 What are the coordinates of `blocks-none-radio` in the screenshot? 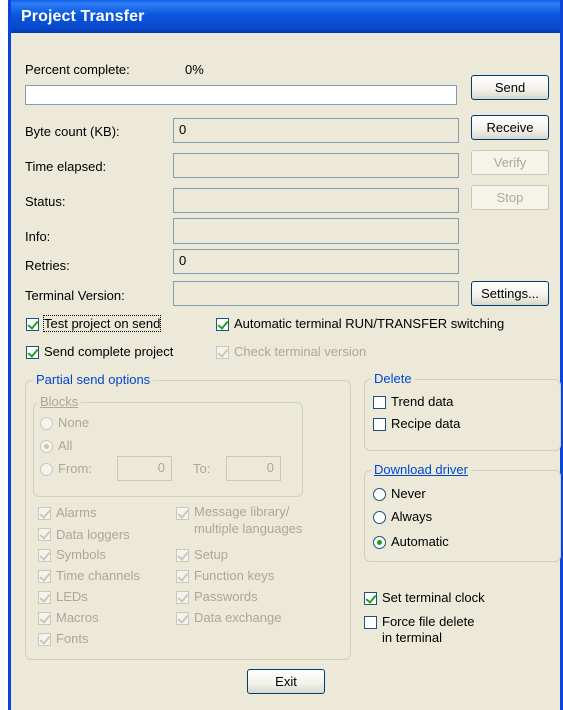 It's located at (46, 423).